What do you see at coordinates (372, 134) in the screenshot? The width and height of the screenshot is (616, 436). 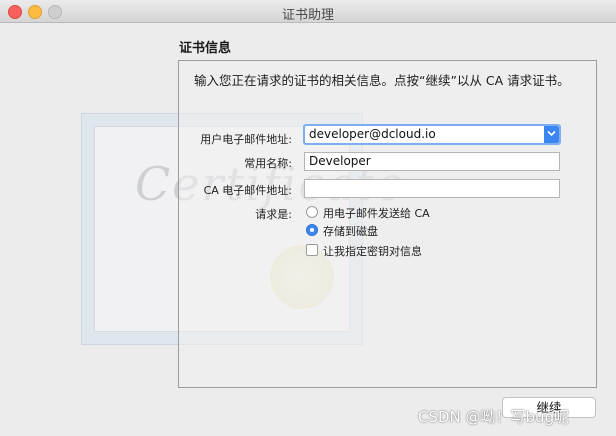 I see `user-email-value: developer@dcloud.io` at bounding box center [372, 134].